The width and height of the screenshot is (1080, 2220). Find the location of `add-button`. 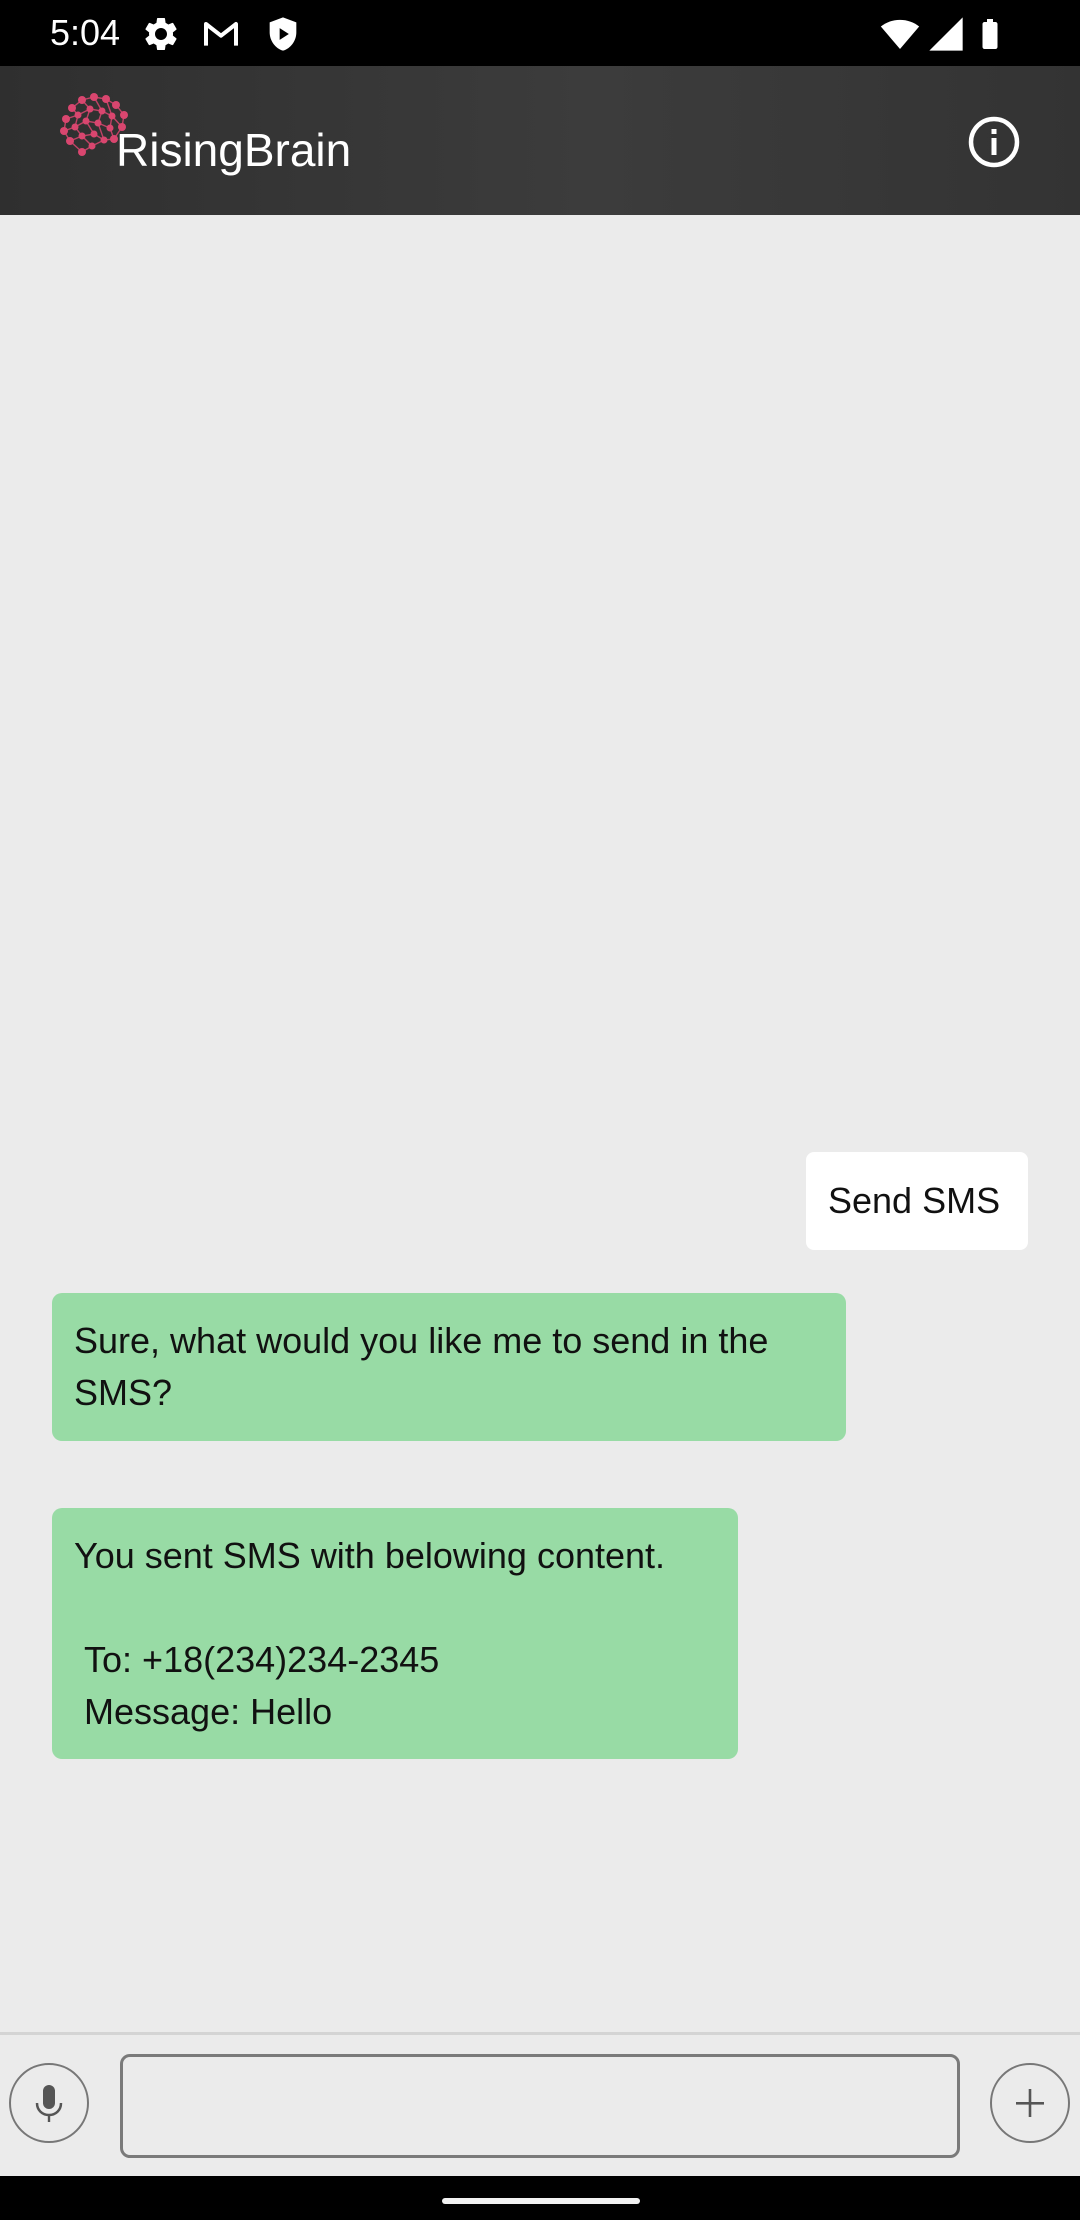

add-button is located at coordinates (1030, 2103).